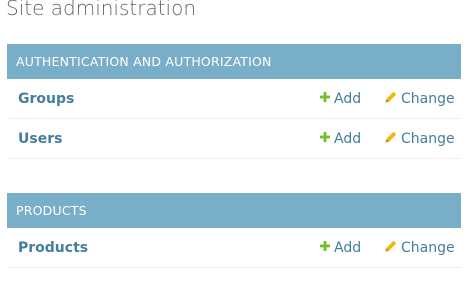  What do you see at coordinates (46, 99) in the screenshot?
I see `model-link-groups: Groups` at bounding box center [46, 99].